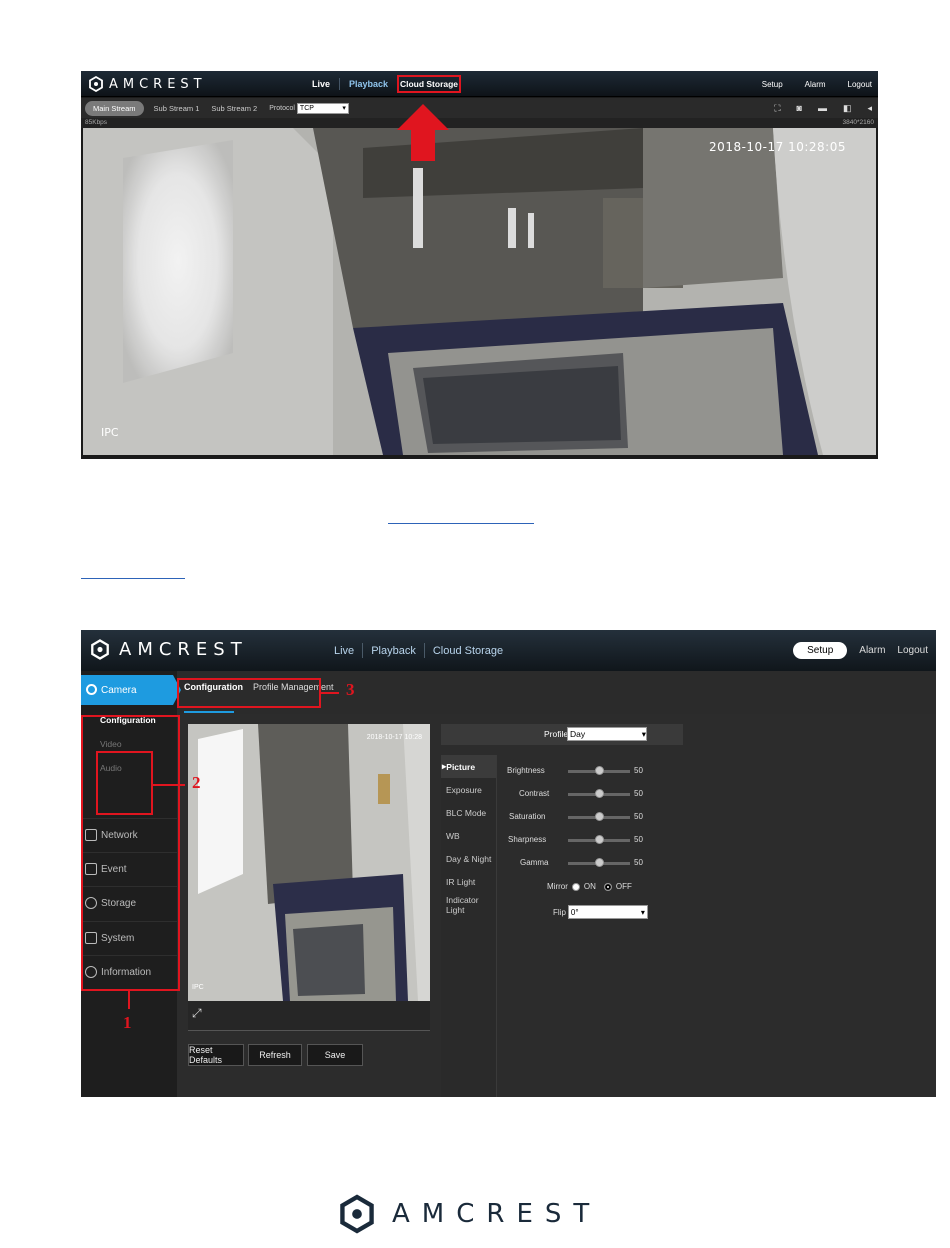 The height and width of the screenshot is (1248, 950). I want to click on mirror-setting: Mirror ON OFF, so click(589, 886).